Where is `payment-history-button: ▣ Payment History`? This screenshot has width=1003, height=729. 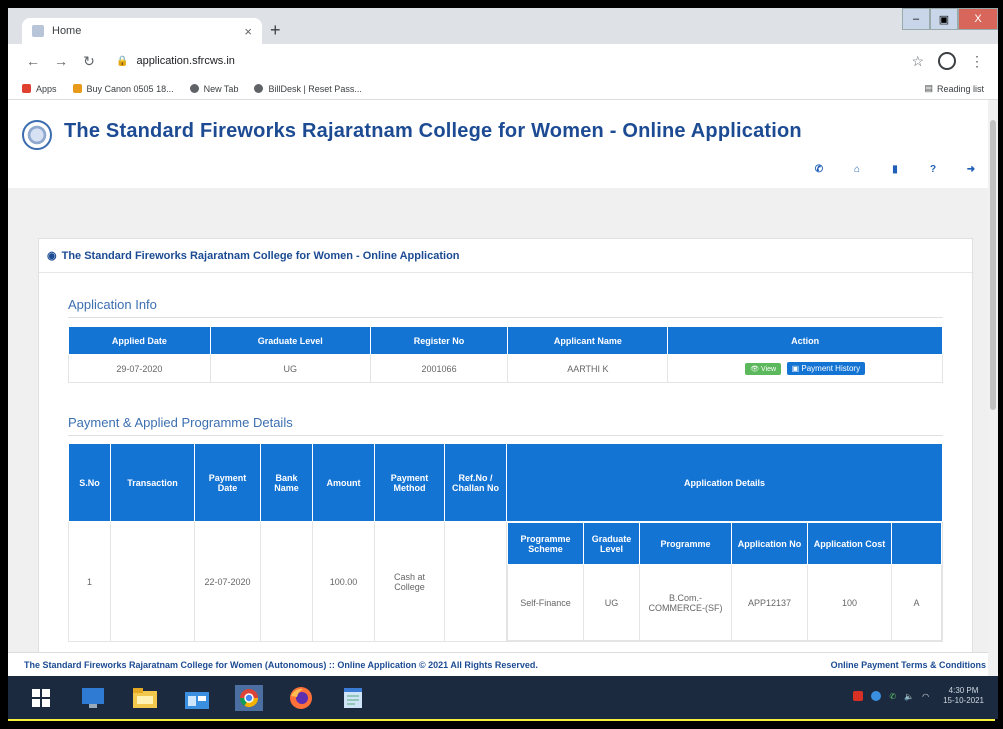 payment-history-button: ▣ Payment History is located at coordinates (826, 368).